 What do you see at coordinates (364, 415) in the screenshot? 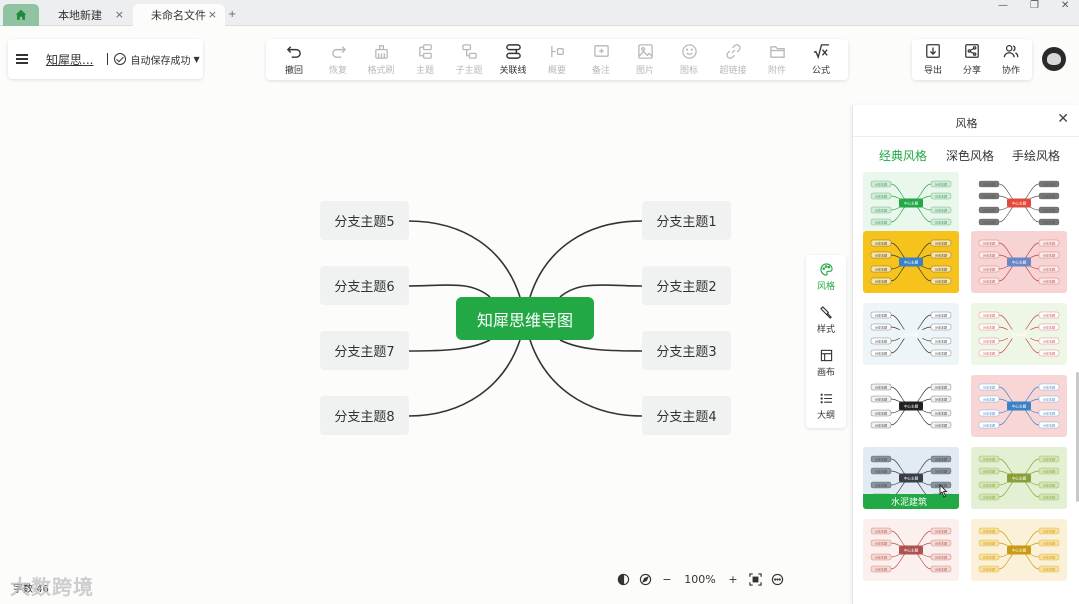
I see `branch-topic-8: 分支主题8` at bounding box center [364, 415].